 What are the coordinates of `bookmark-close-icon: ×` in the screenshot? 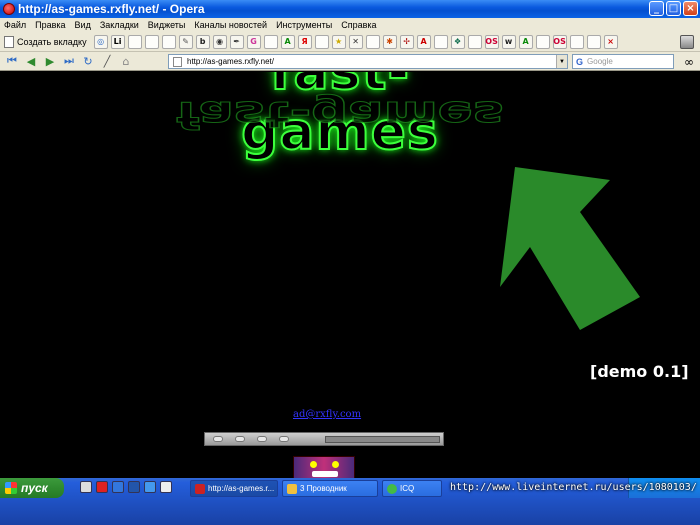 It's located at (610, 41).